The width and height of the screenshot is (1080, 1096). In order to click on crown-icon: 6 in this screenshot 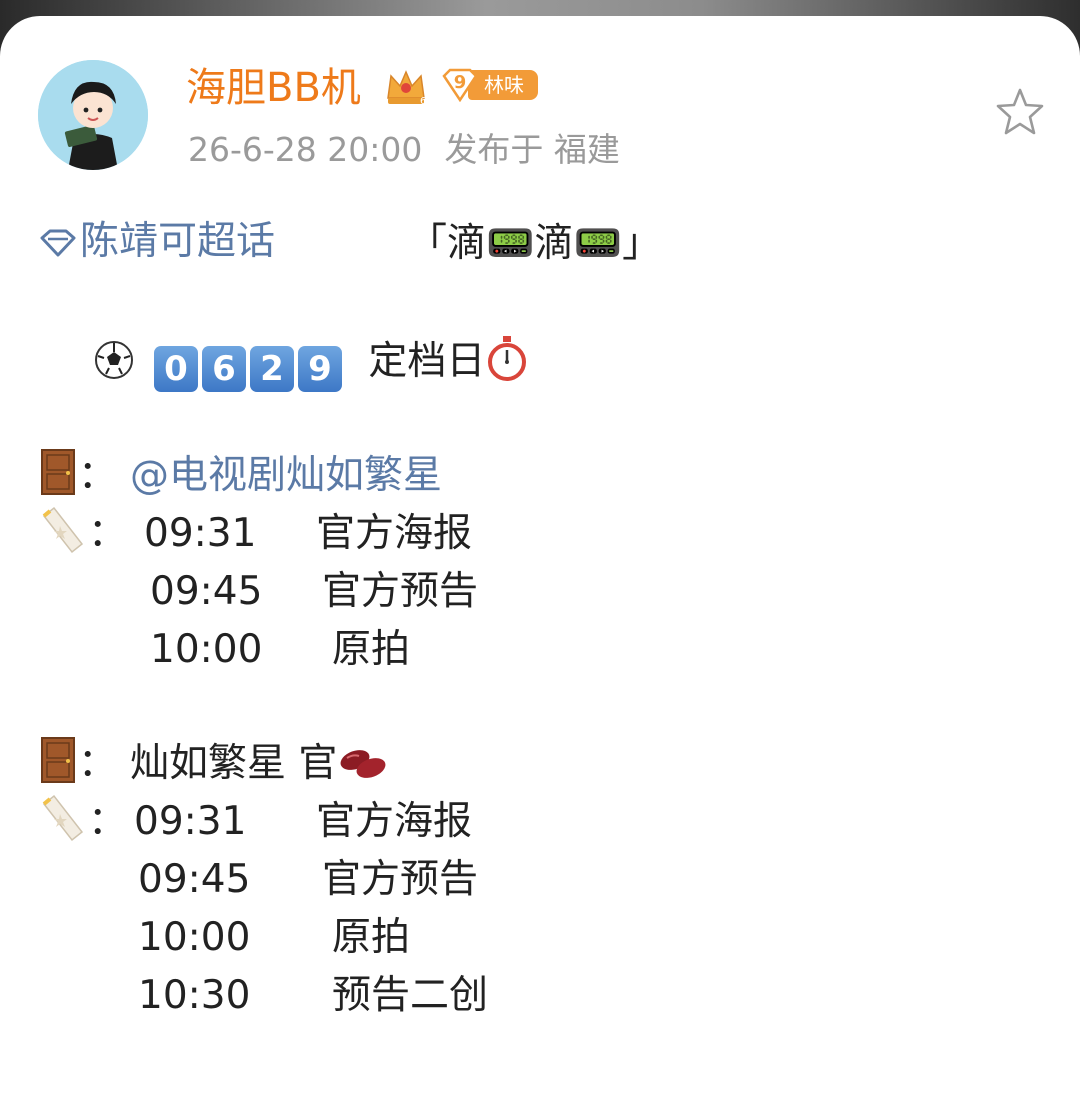, I will do `click(406, 88)`.